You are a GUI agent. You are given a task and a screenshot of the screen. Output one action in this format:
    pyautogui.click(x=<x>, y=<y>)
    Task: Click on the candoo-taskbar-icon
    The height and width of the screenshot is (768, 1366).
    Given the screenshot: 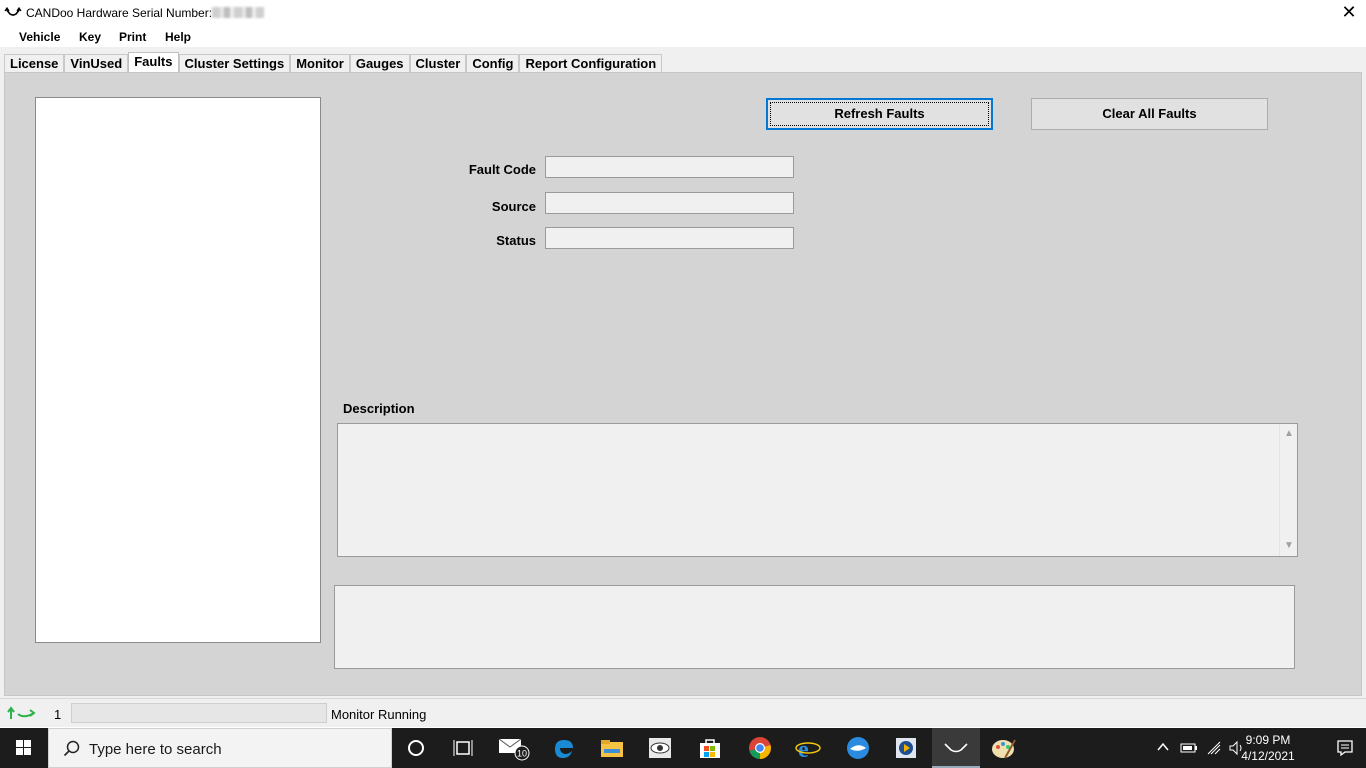 What is the action you would take?
    pyautogui.click(x=956, y=748)
    